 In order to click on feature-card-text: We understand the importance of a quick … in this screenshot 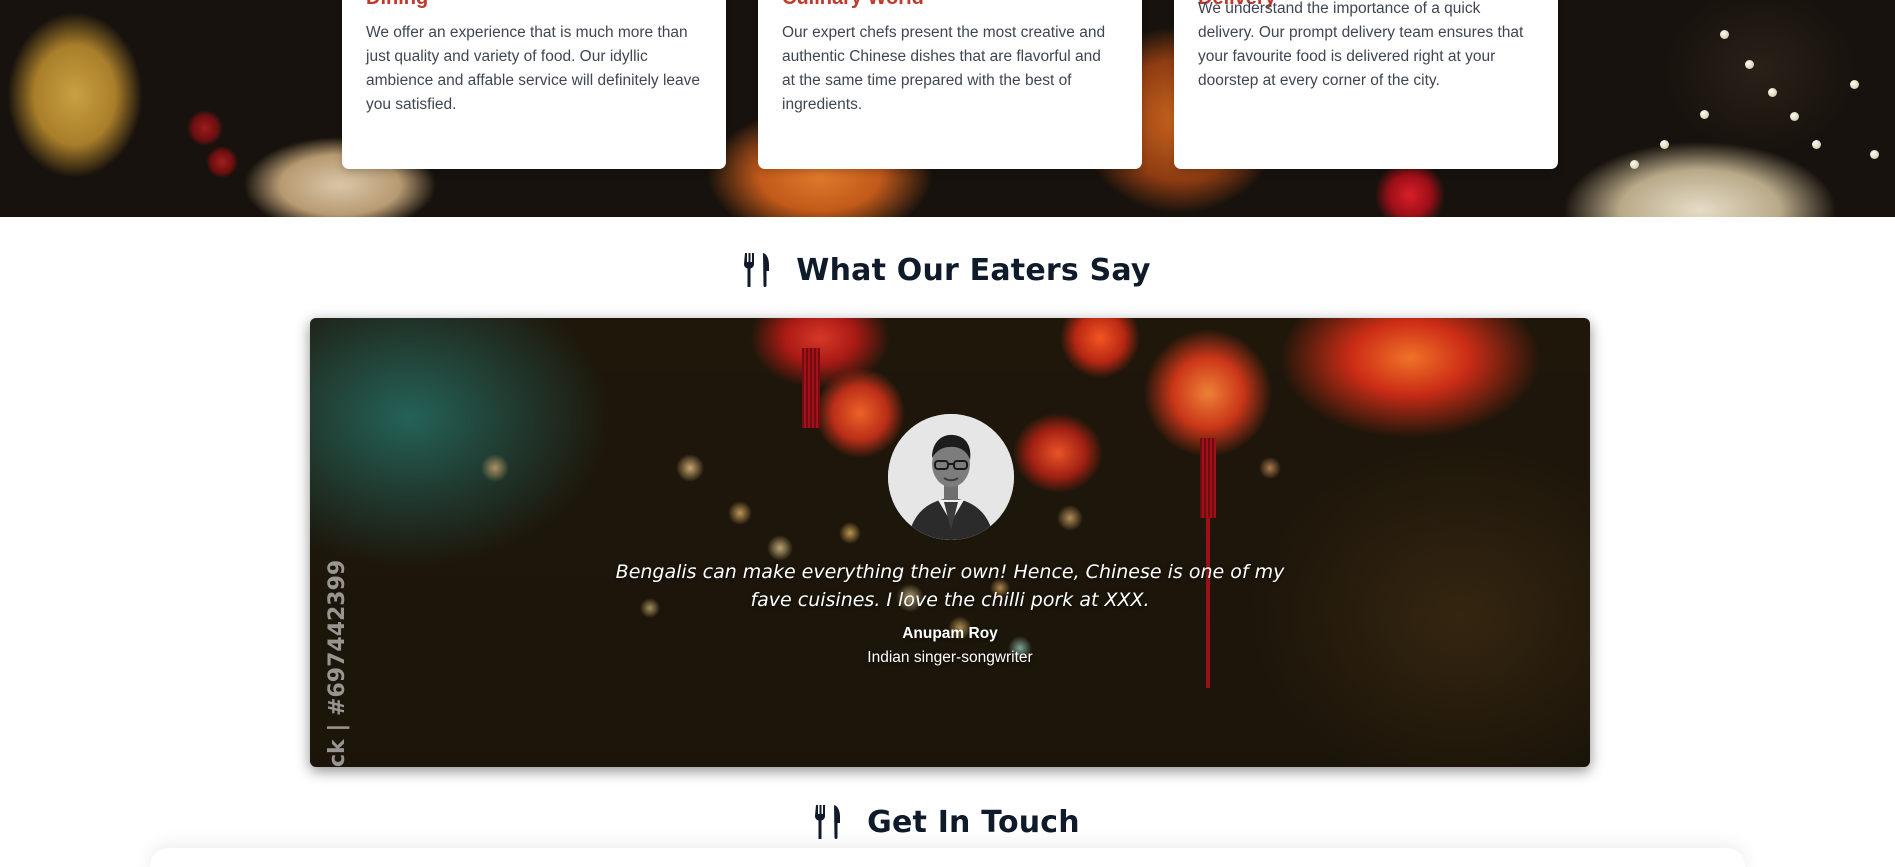, I will do `click(1361, 44)`.